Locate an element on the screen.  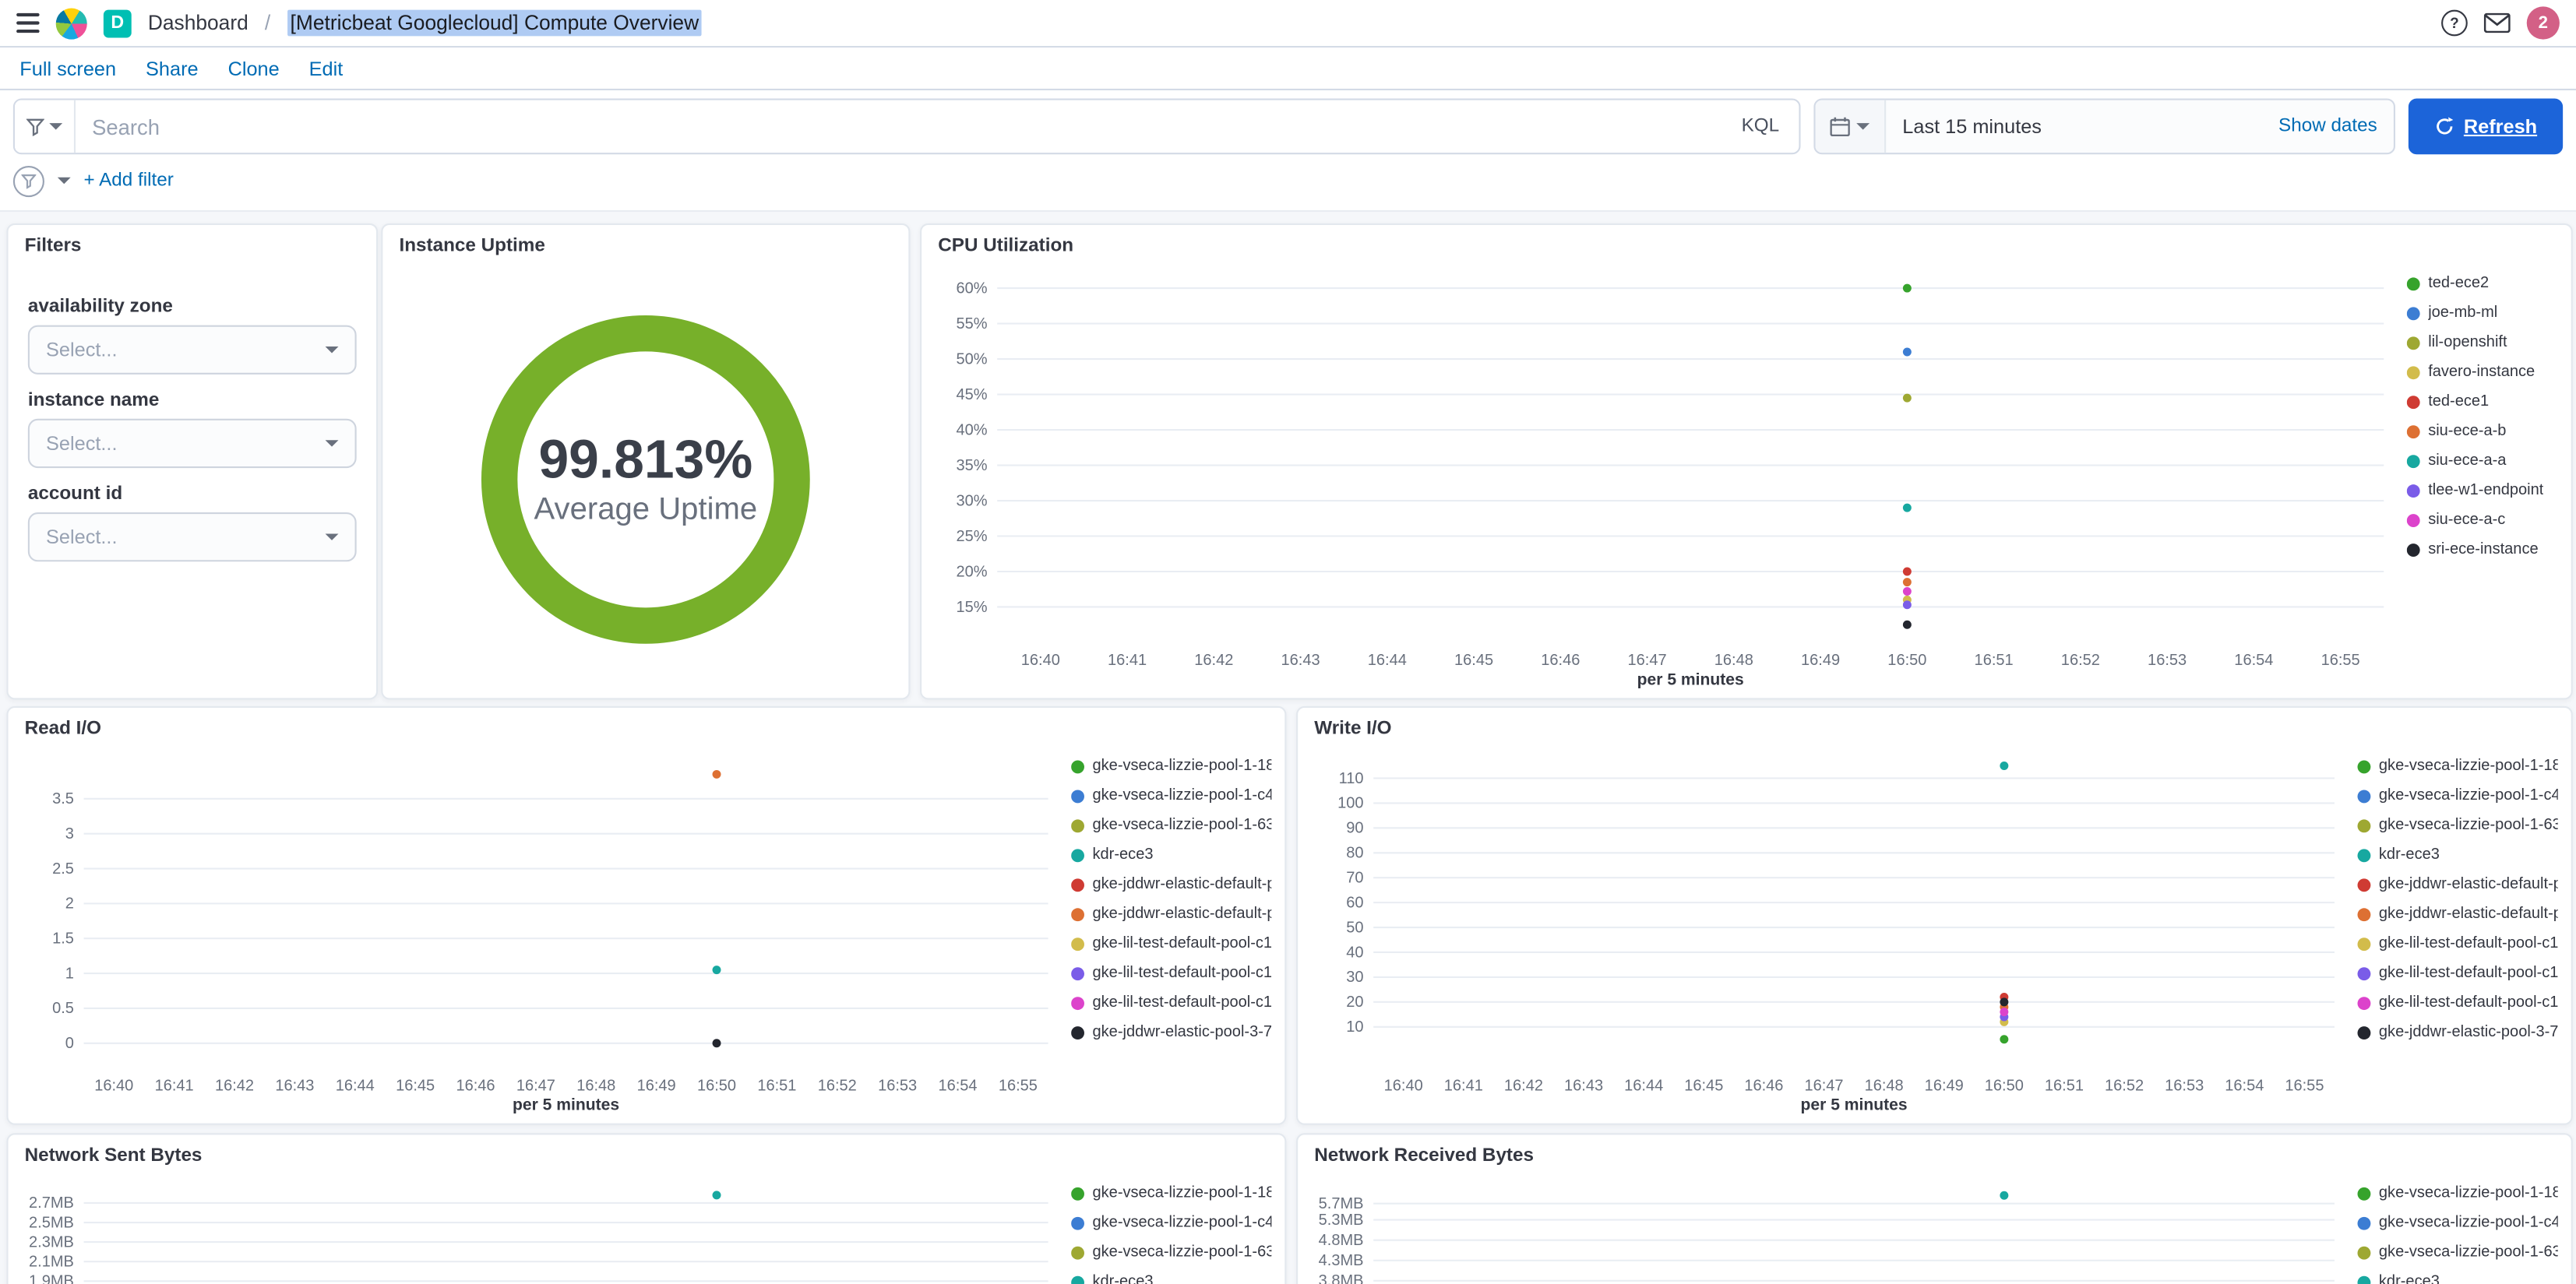
kql-toggle: KQL is located at coordinates (1760, 126).